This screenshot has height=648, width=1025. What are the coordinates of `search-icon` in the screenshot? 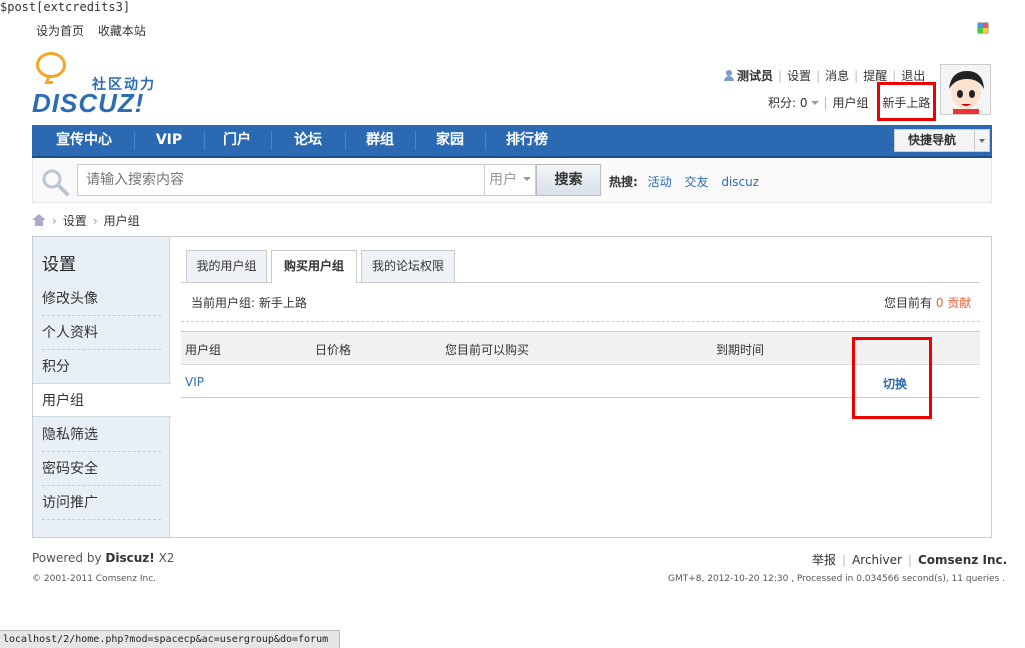 It's located at (55, 182).